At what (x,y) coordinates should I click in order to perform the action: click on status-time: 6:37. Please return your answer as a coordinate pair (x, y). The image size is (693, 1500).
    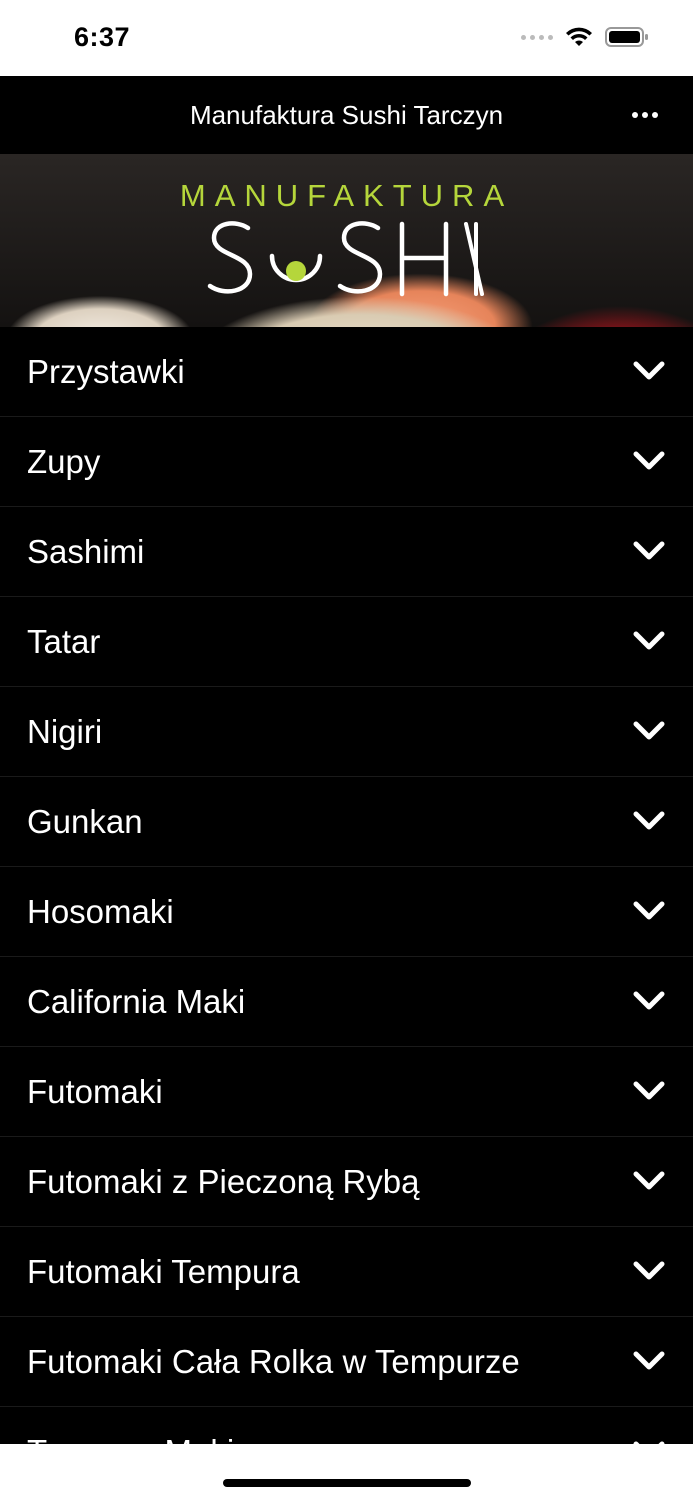
    Looking at the image, I should click on (102, 37).